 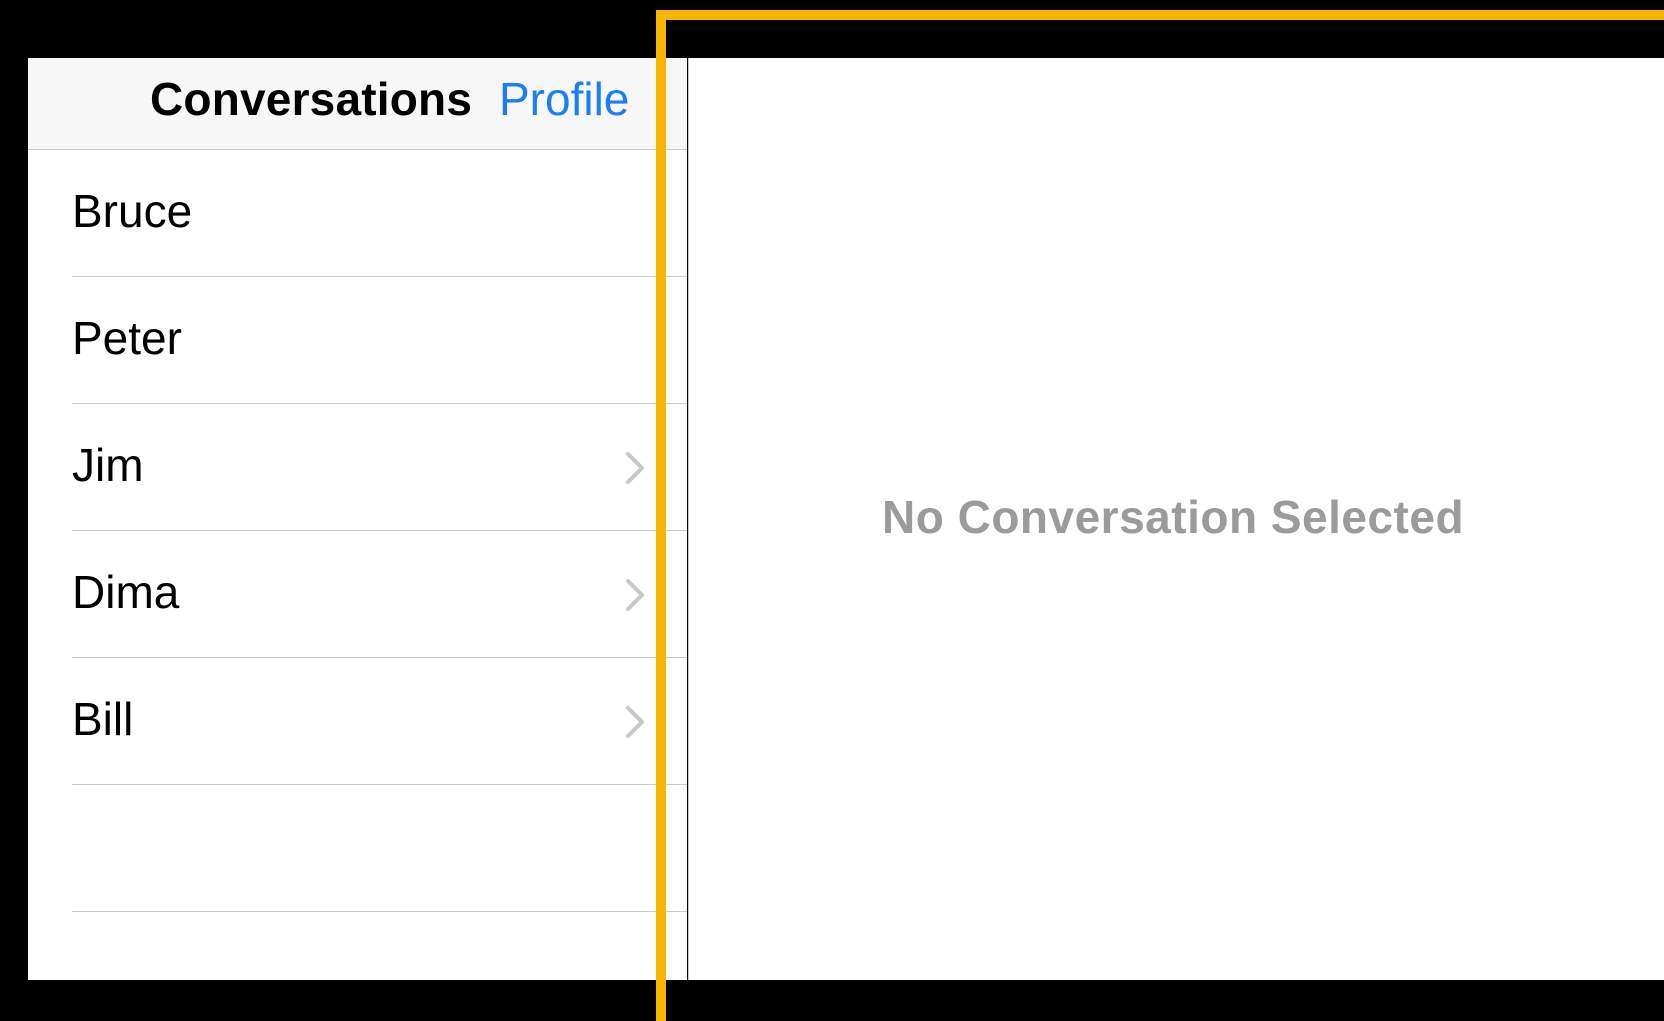 What do you see at coordinates (357, 848) in the screenshot?
I see `empty-list-row` at bounding box center [357, 848].